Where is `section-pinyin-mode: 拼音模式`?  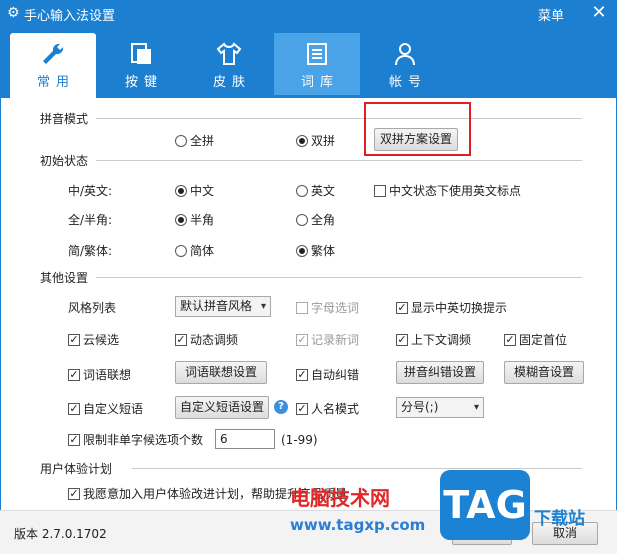
section-pinyin-mode: 拼音模式 is located at coordinates (64, 119).